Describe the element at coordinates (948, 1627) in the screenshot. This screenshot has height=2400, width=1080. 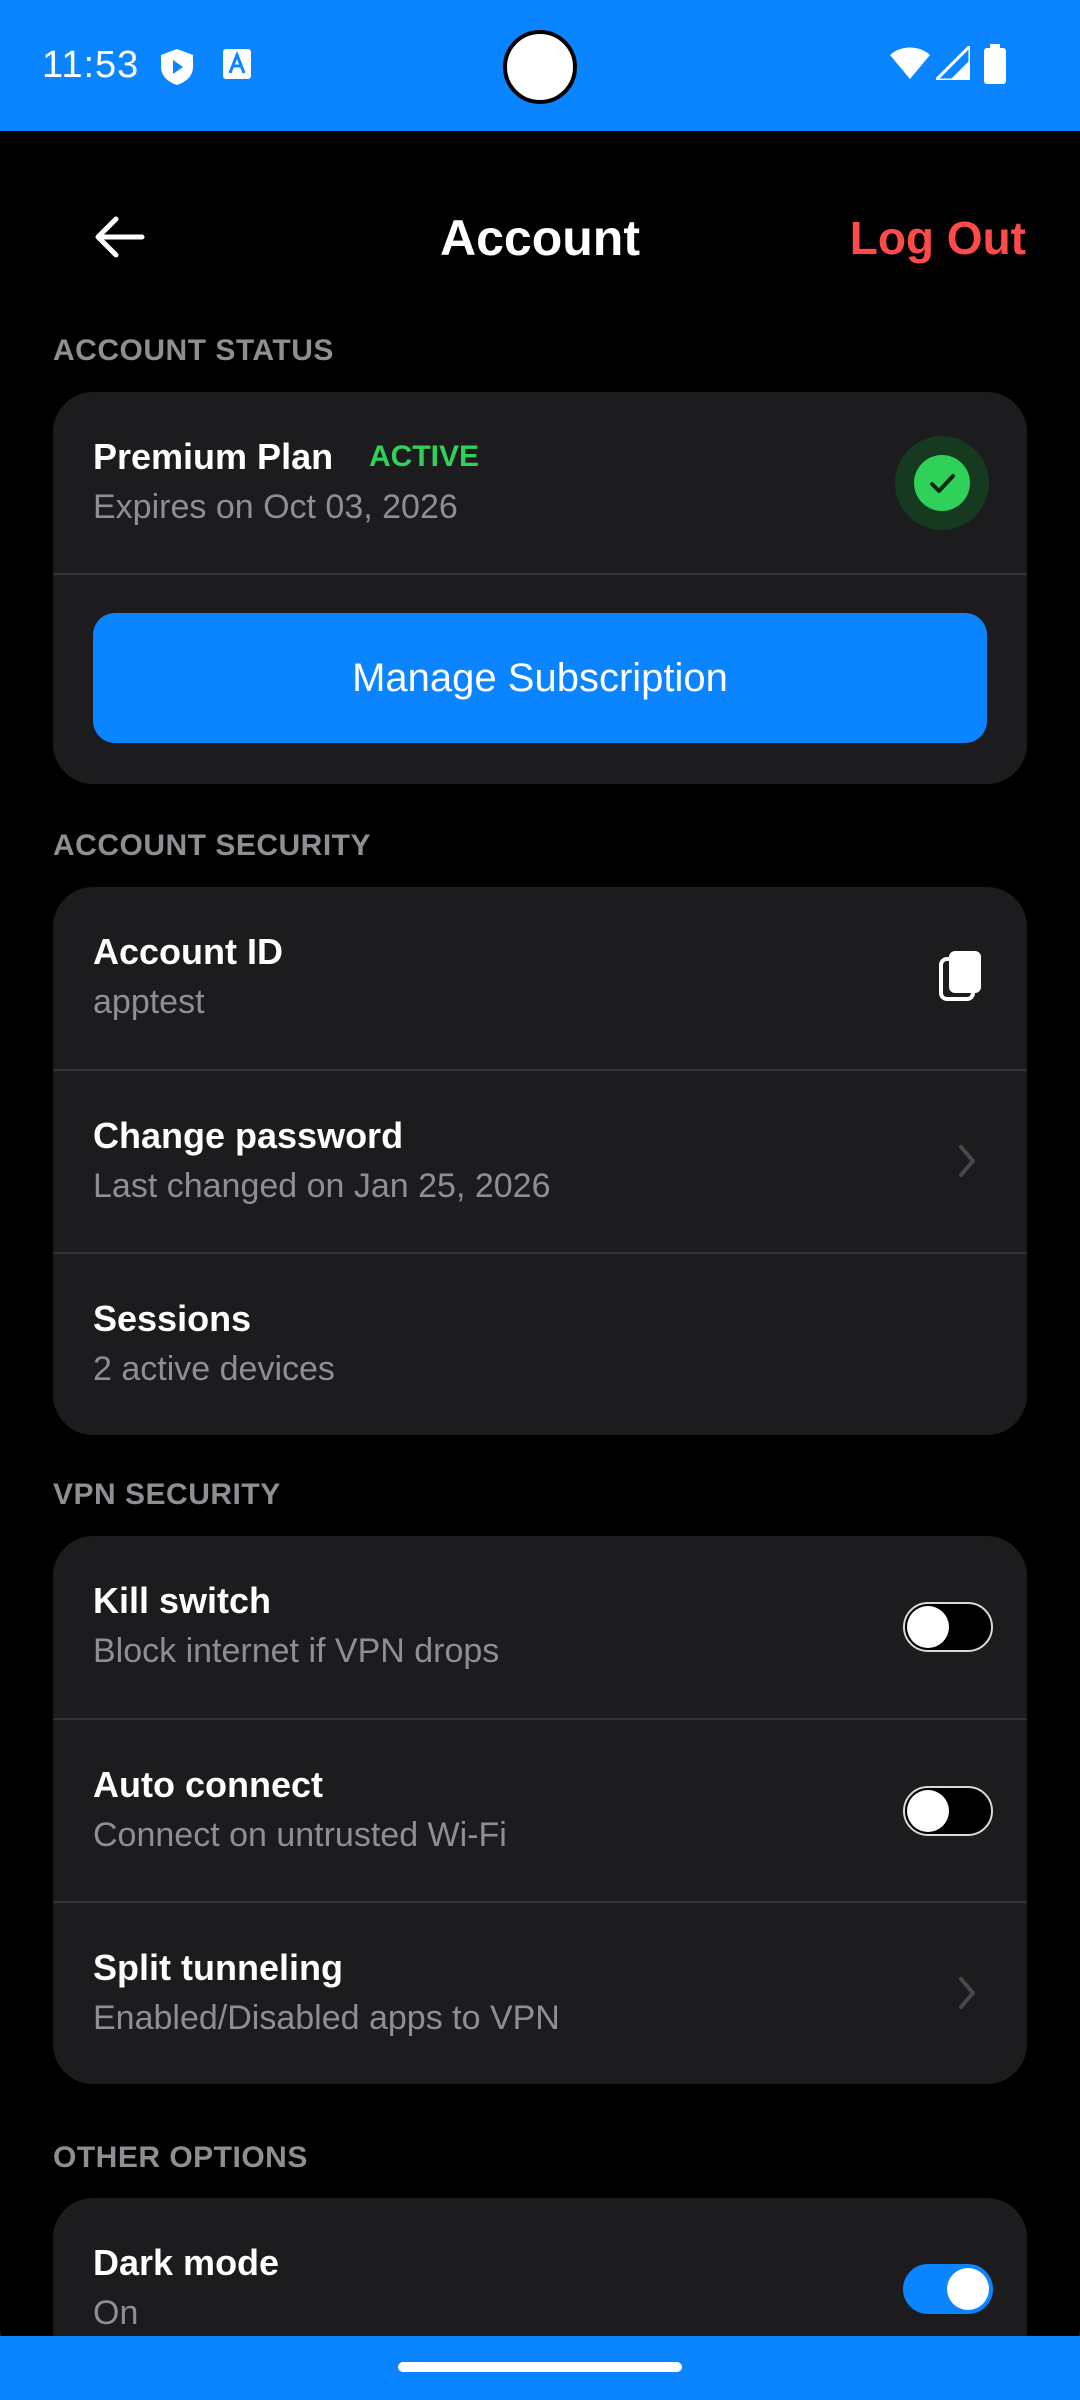
I see `kill-switch-toggle` at that location.